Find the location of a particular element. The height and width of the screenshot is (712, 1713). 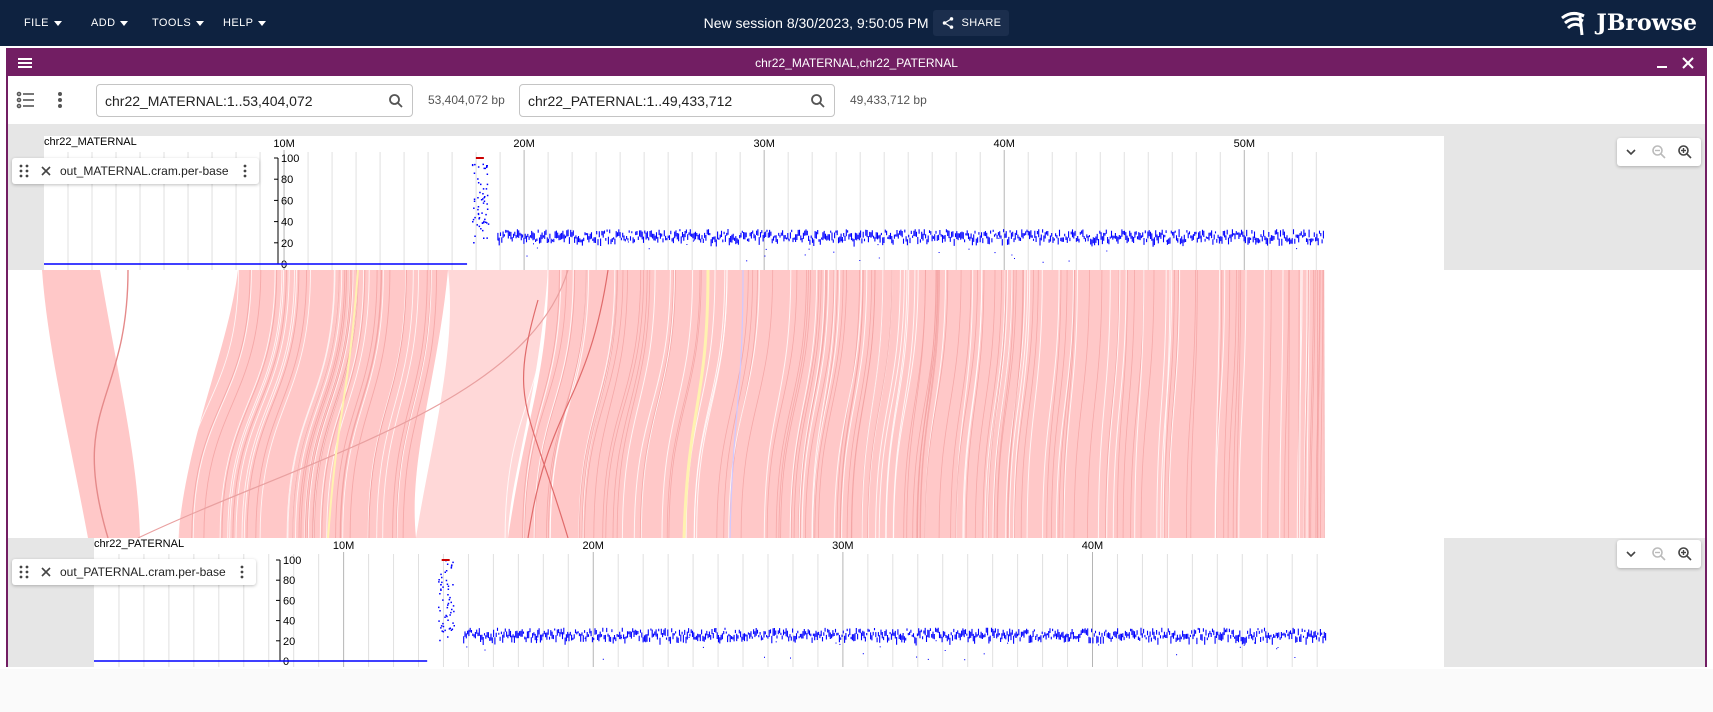

share-button: SHARE is located at coordinates (971, 23).